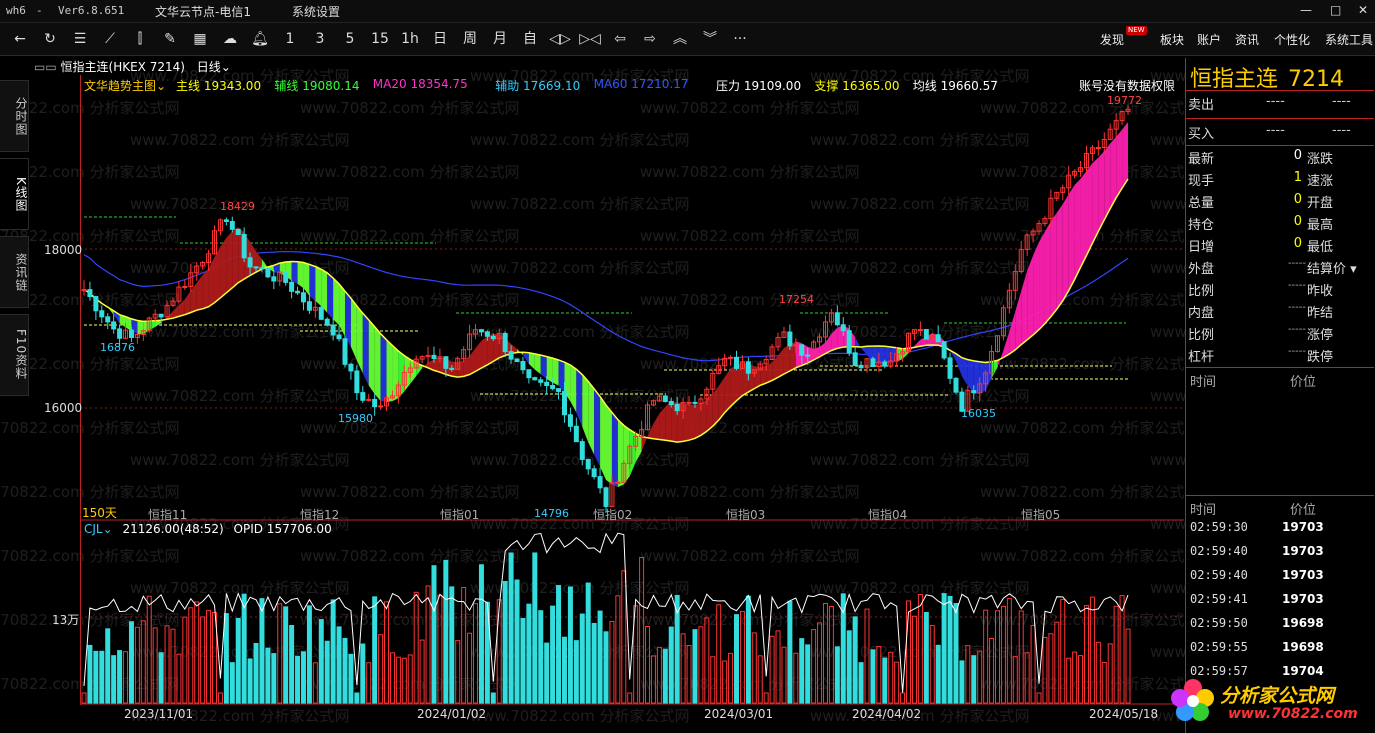 This screenshot has height=733, width=1375. What do you see at coordinates (320, 515) in the screenshot?
I see `contract-label: 恒指12` at bounding box center [320, 515].